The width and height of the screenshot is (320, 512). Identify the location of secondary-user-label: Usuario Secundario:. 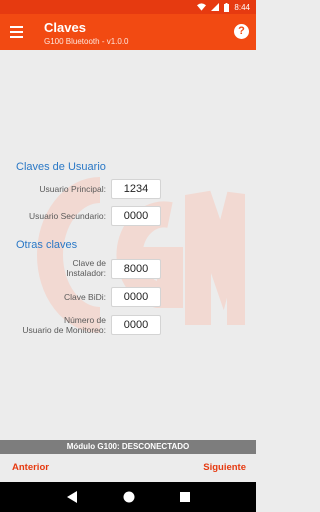
(67, 216).